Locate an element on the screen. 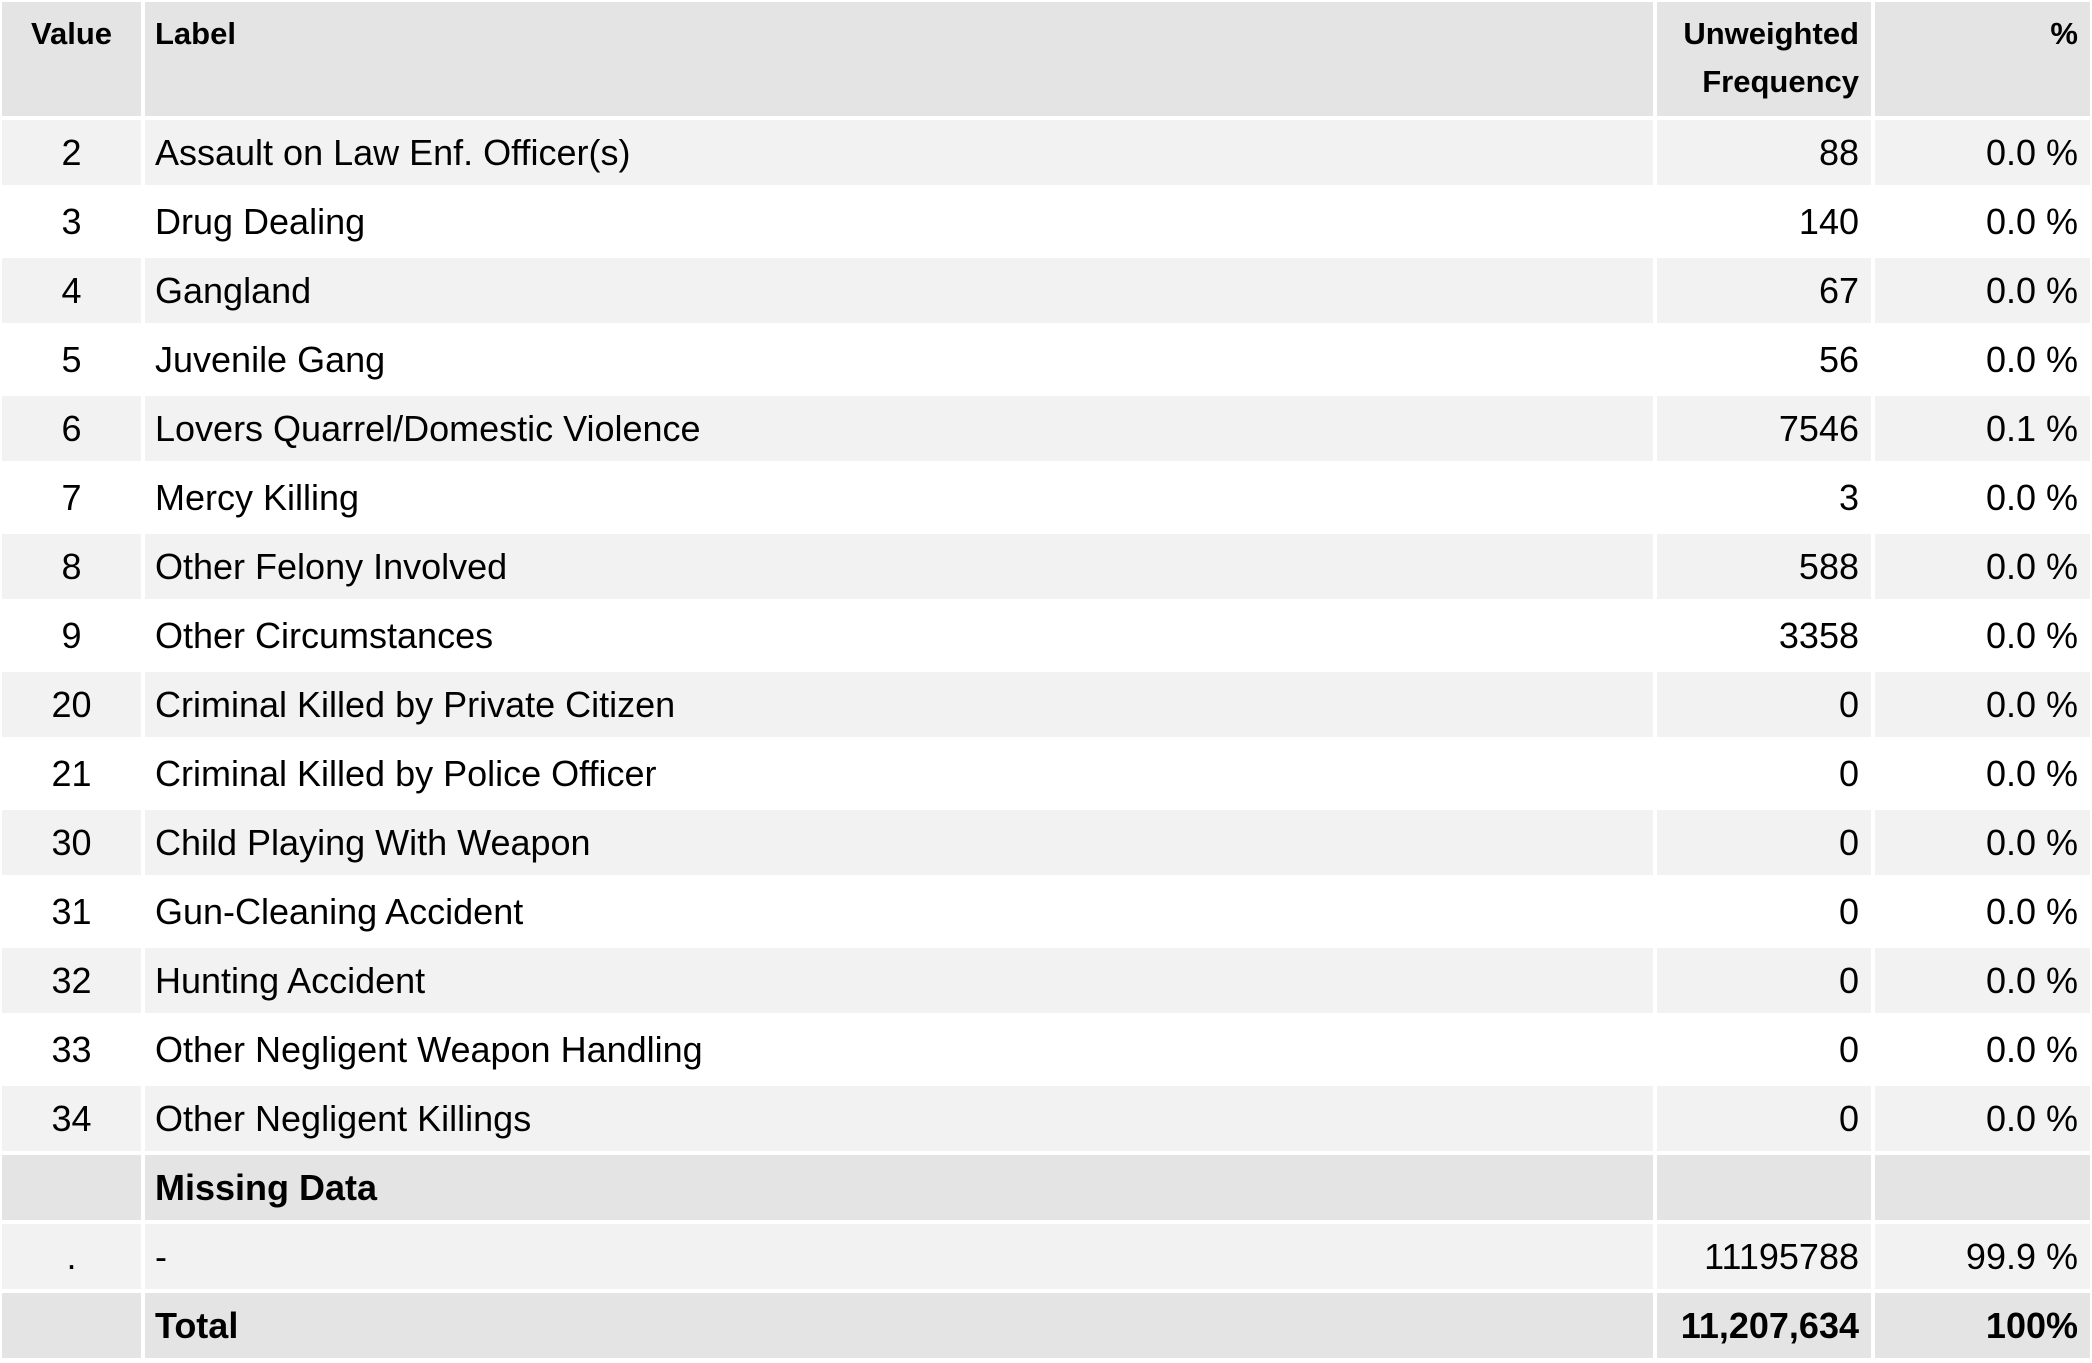 This screenshot has width=2092, height=1363. table-row: 32 Hunting Accident 0 0.0 % is located at coordinates (1046, 982).